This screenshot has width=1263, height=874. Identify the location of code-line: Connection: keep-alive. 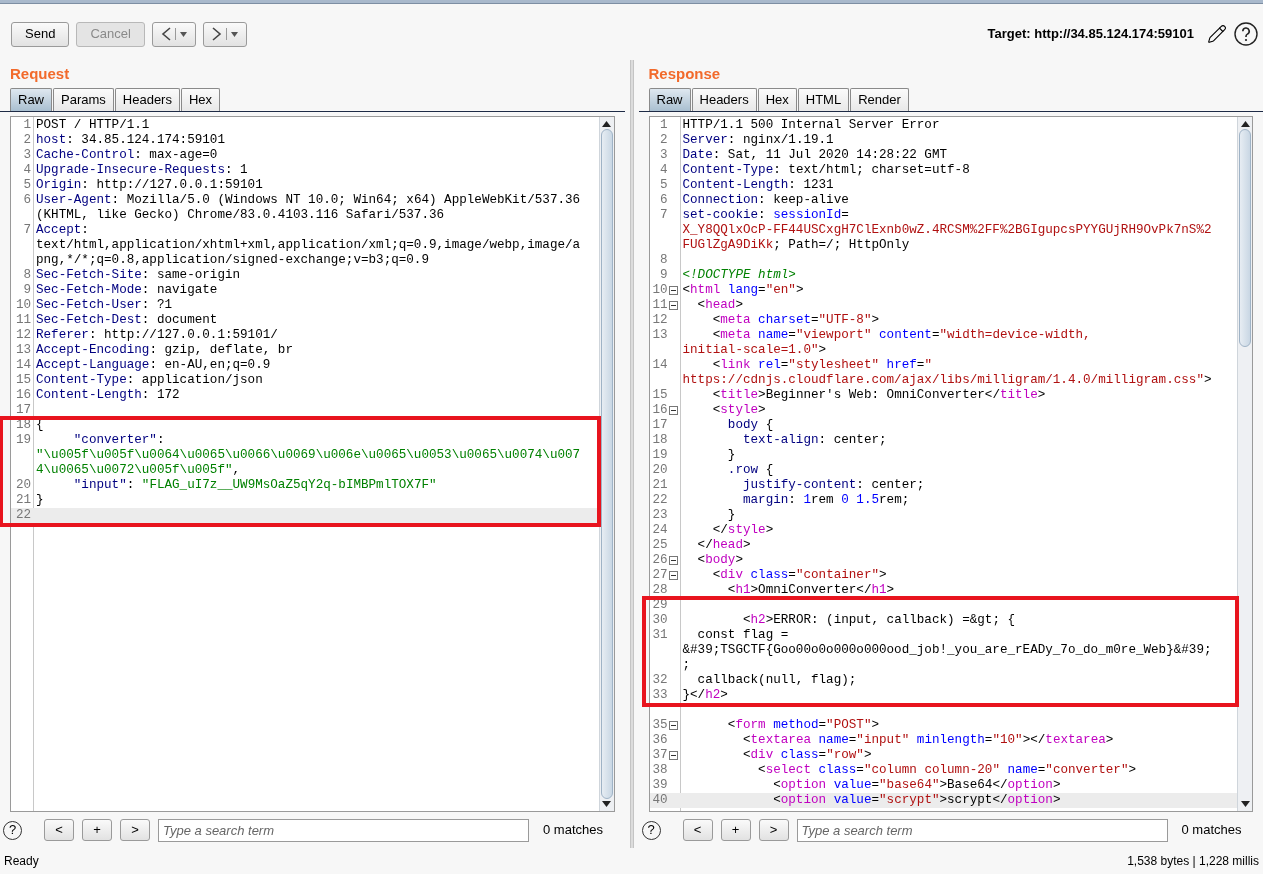
(765, 200).